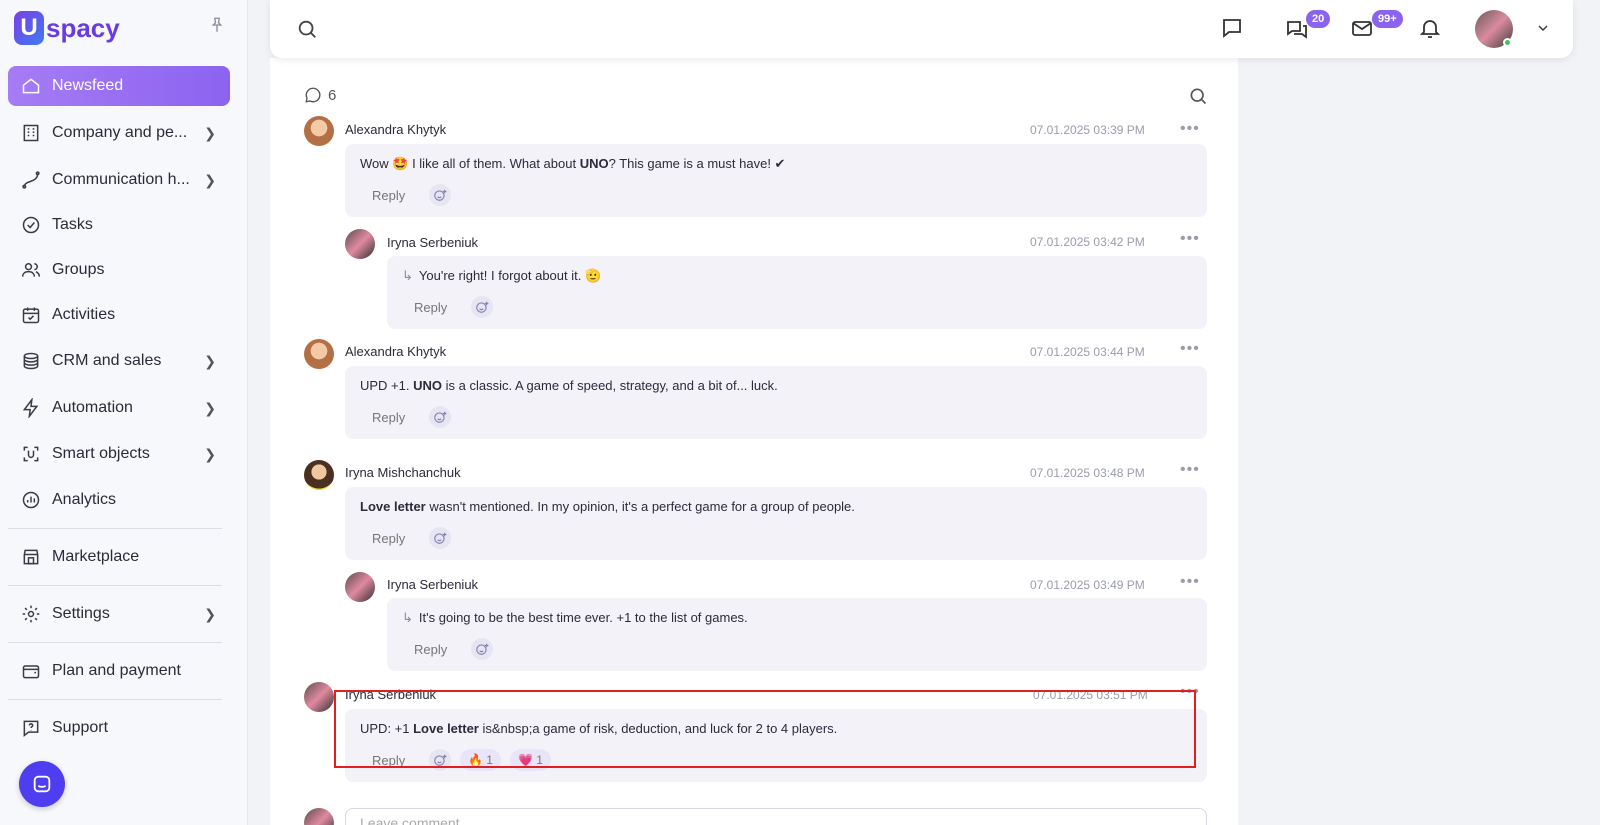 The width and height of the screenshot is (1600, 825). I want to click on sidebar-item-plan-payment: Plan and payment, so click(119, 671).